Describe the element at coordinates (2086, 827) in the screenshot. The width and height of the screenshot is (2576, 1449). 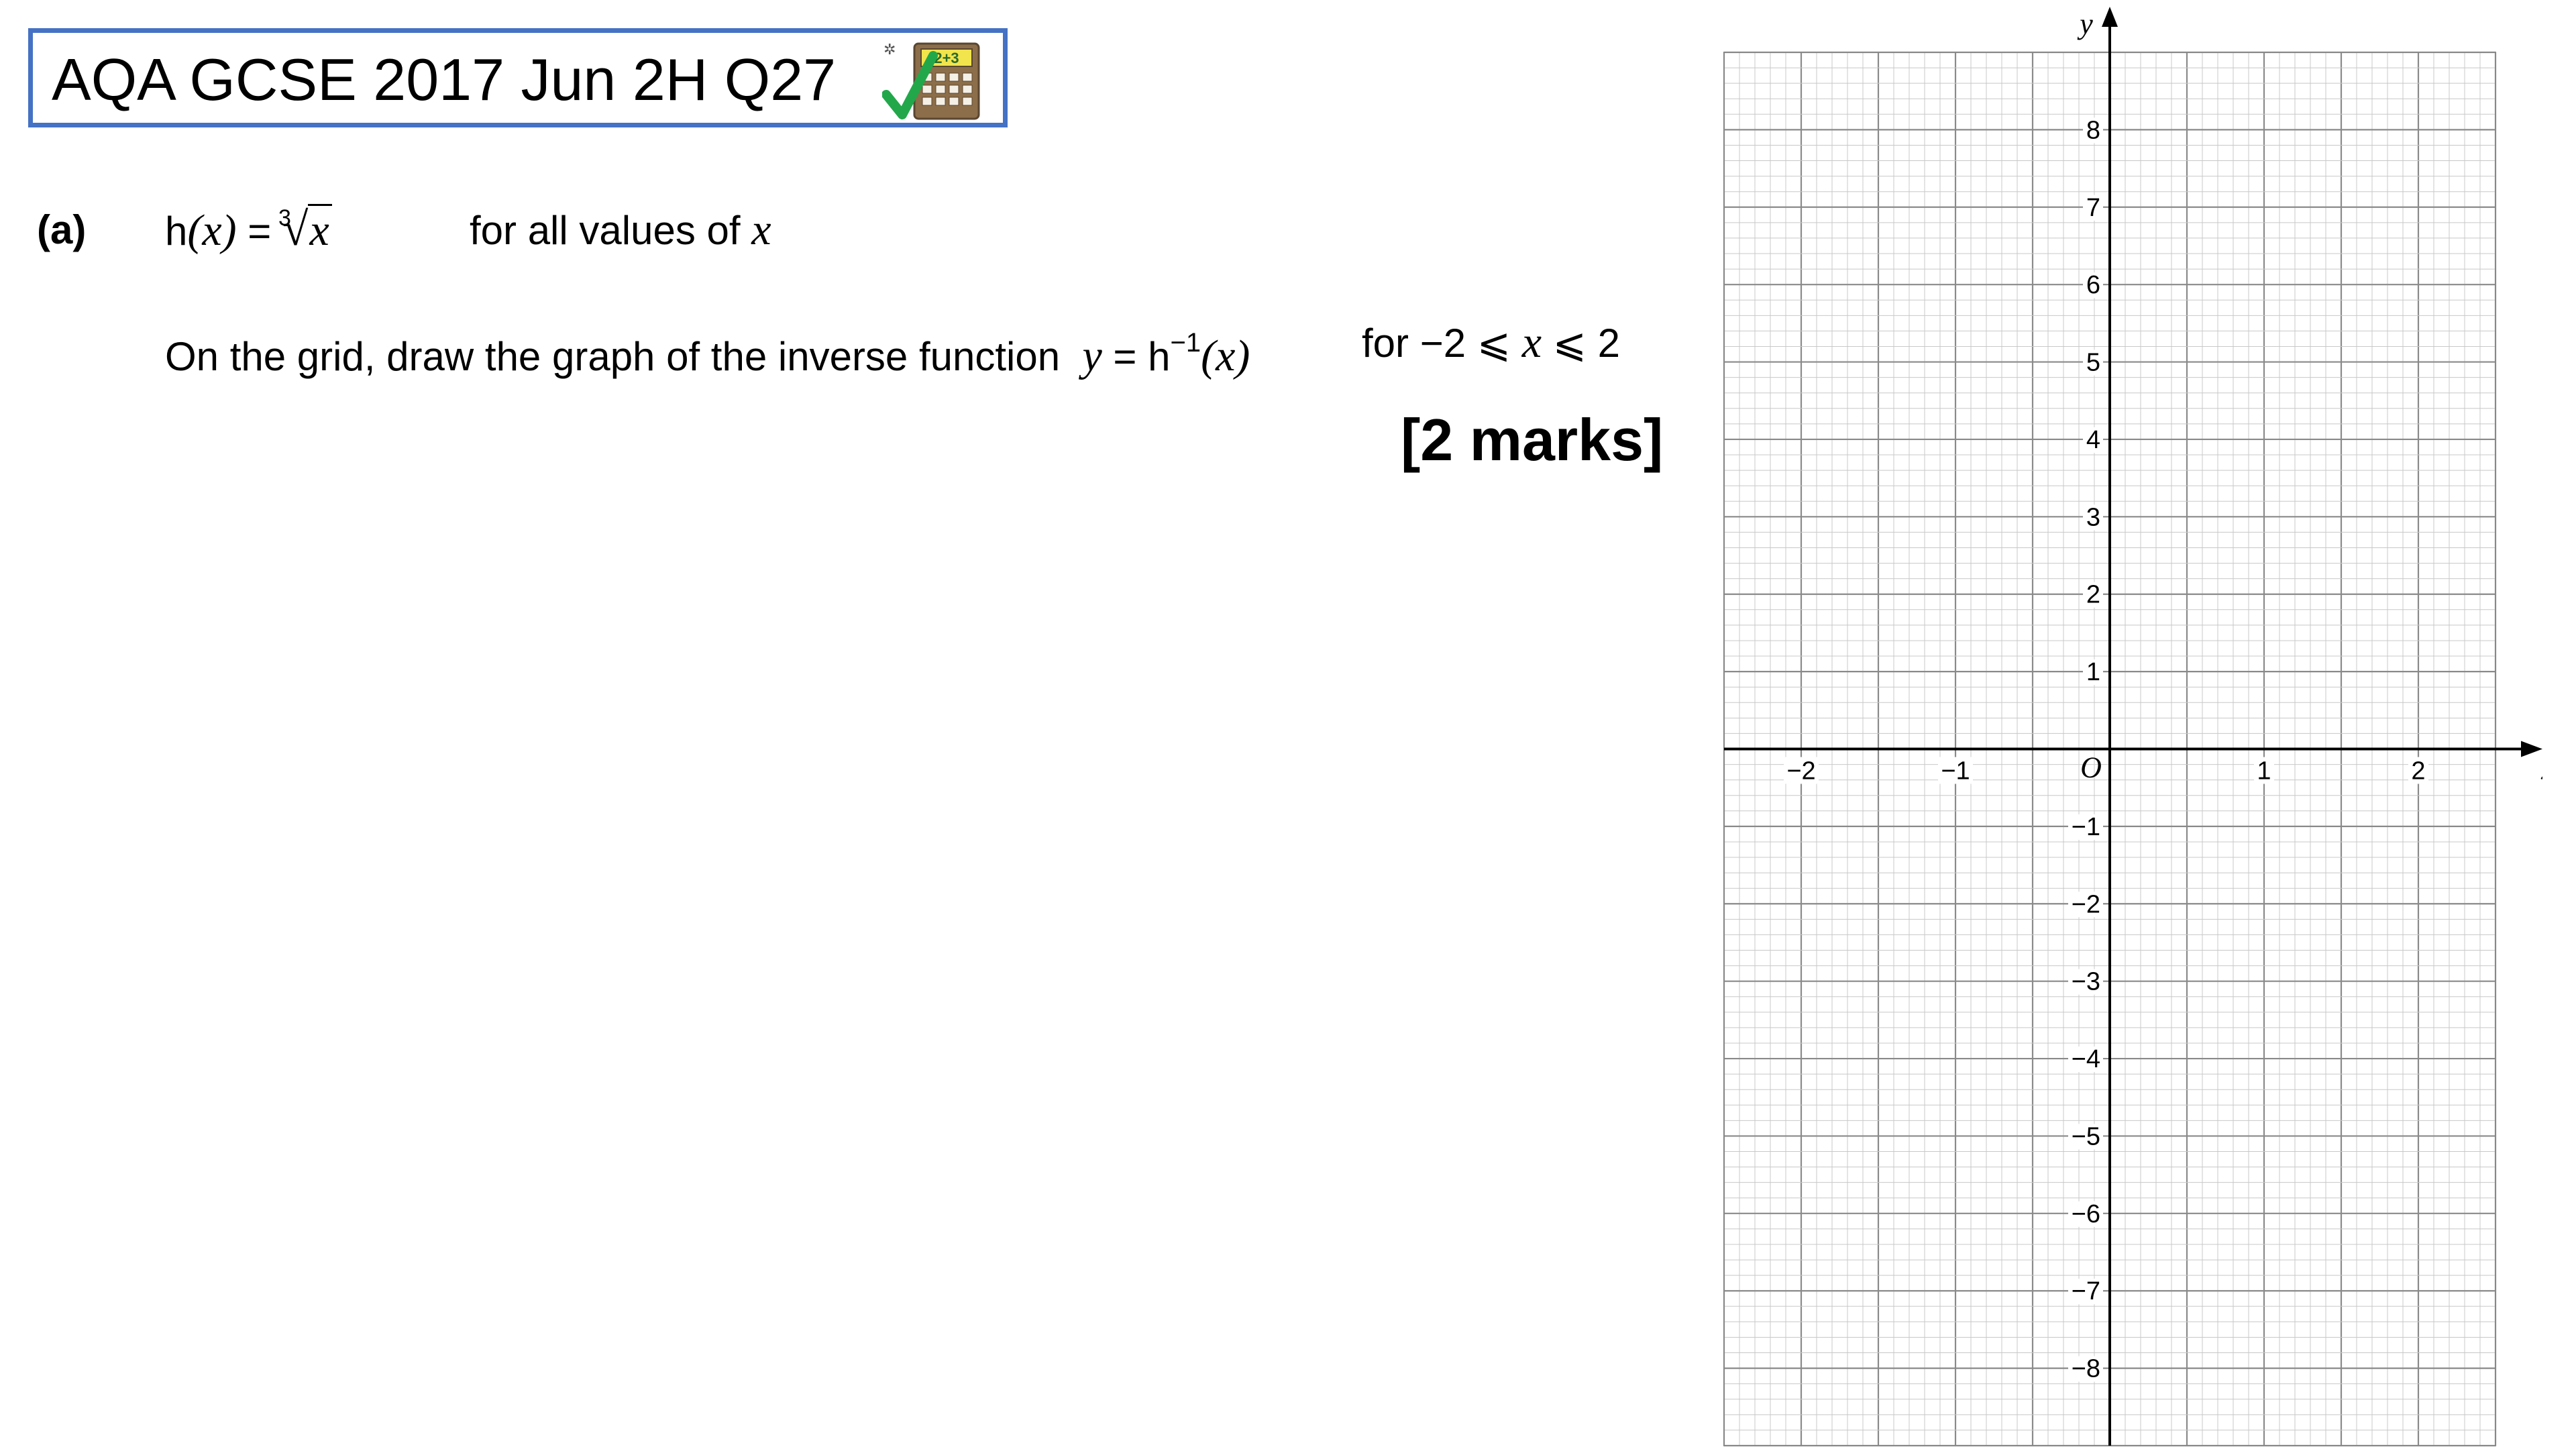
I see `y-tick-label: −1` at that location.